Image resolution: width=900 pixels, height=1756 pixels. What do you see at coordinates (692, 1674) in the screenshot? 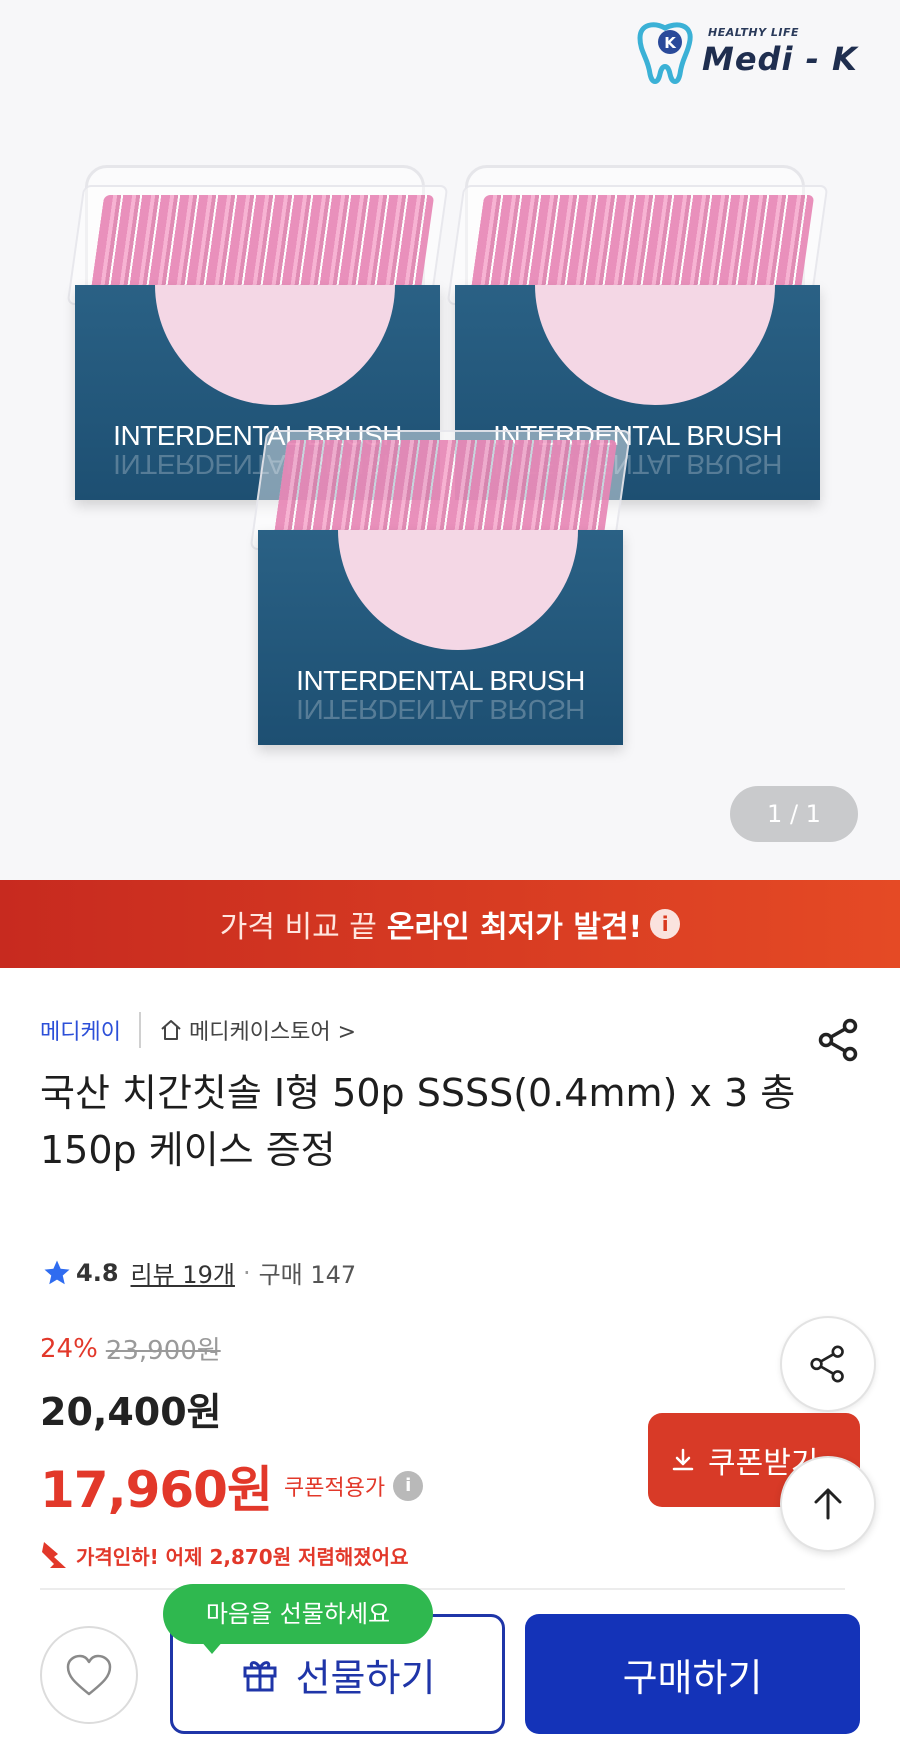
I see `buy-button: 구매하기` at bounding box center [692, 1674].